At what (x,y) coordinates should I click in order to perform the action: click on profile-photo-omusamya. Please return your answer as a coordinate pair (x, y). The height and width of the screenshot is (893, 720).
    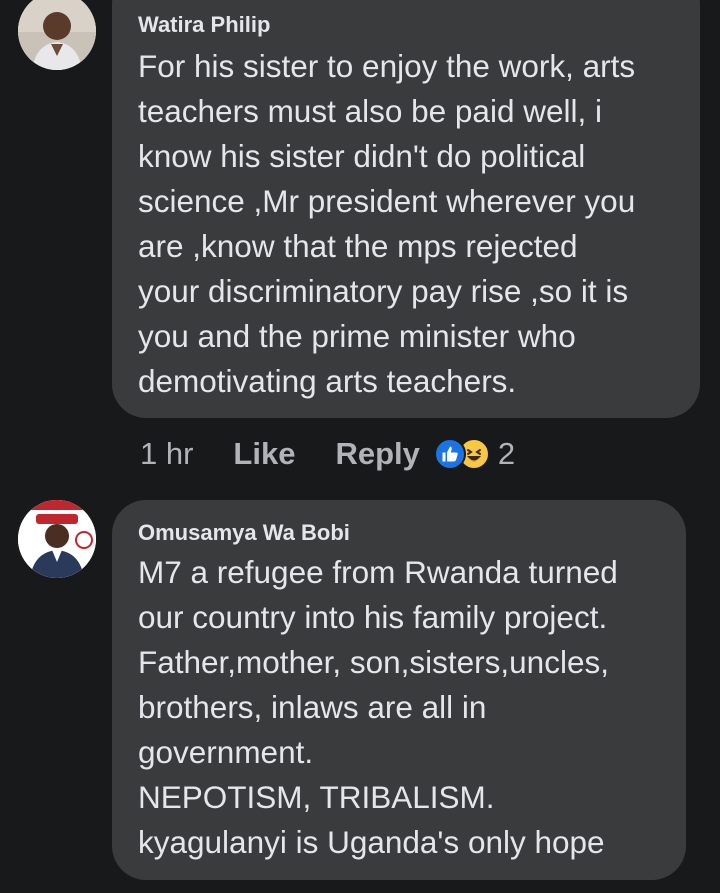
    Looking at the image, I should click on (57, 539).